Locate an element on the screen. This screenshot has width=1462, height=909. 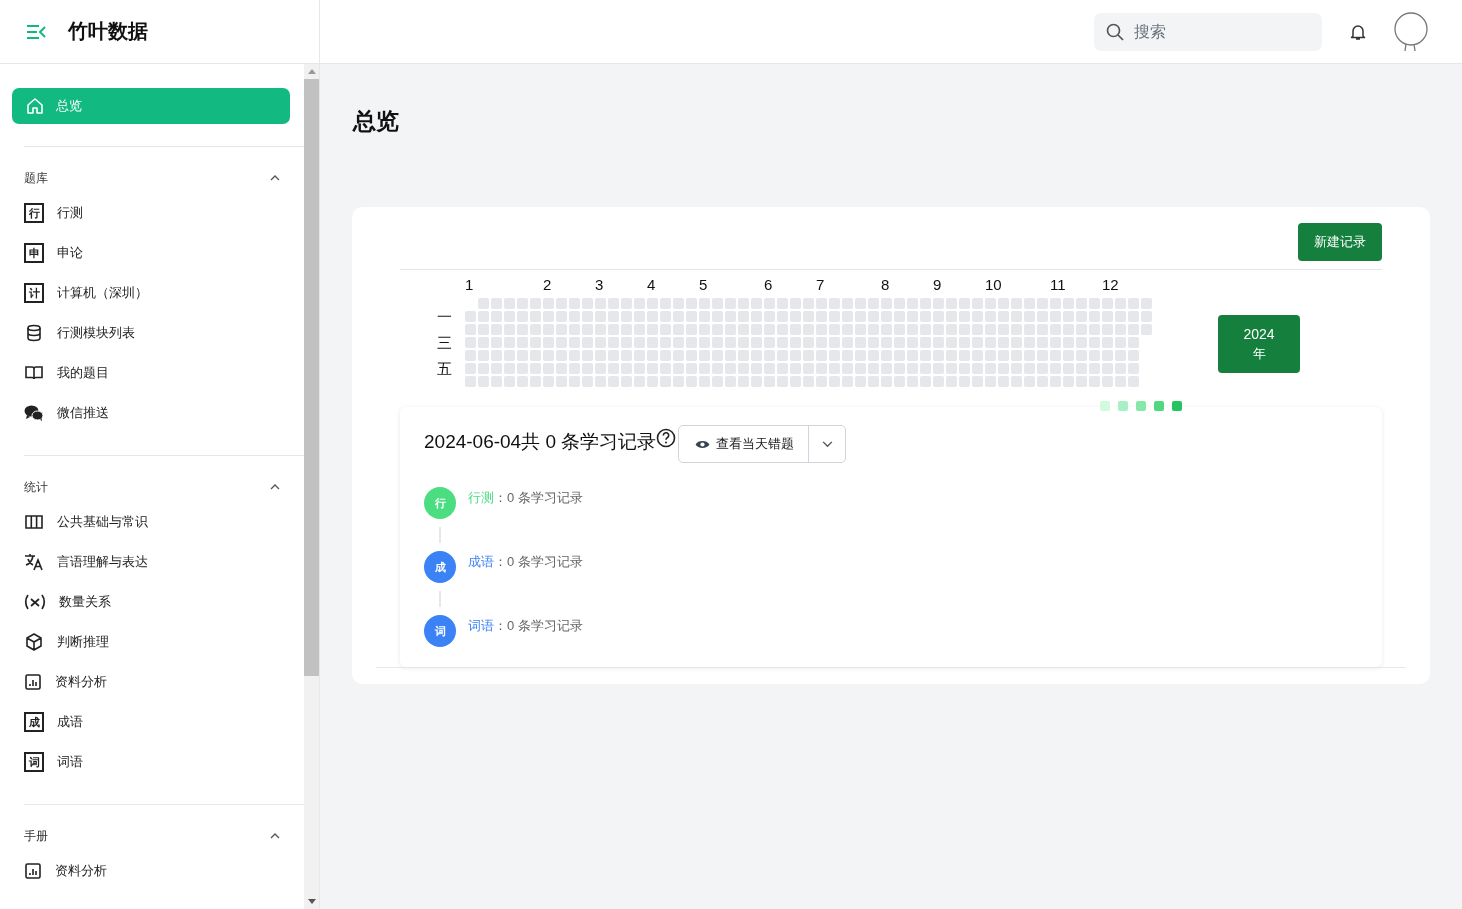
eye-icon is located at coordinates (703, 444).